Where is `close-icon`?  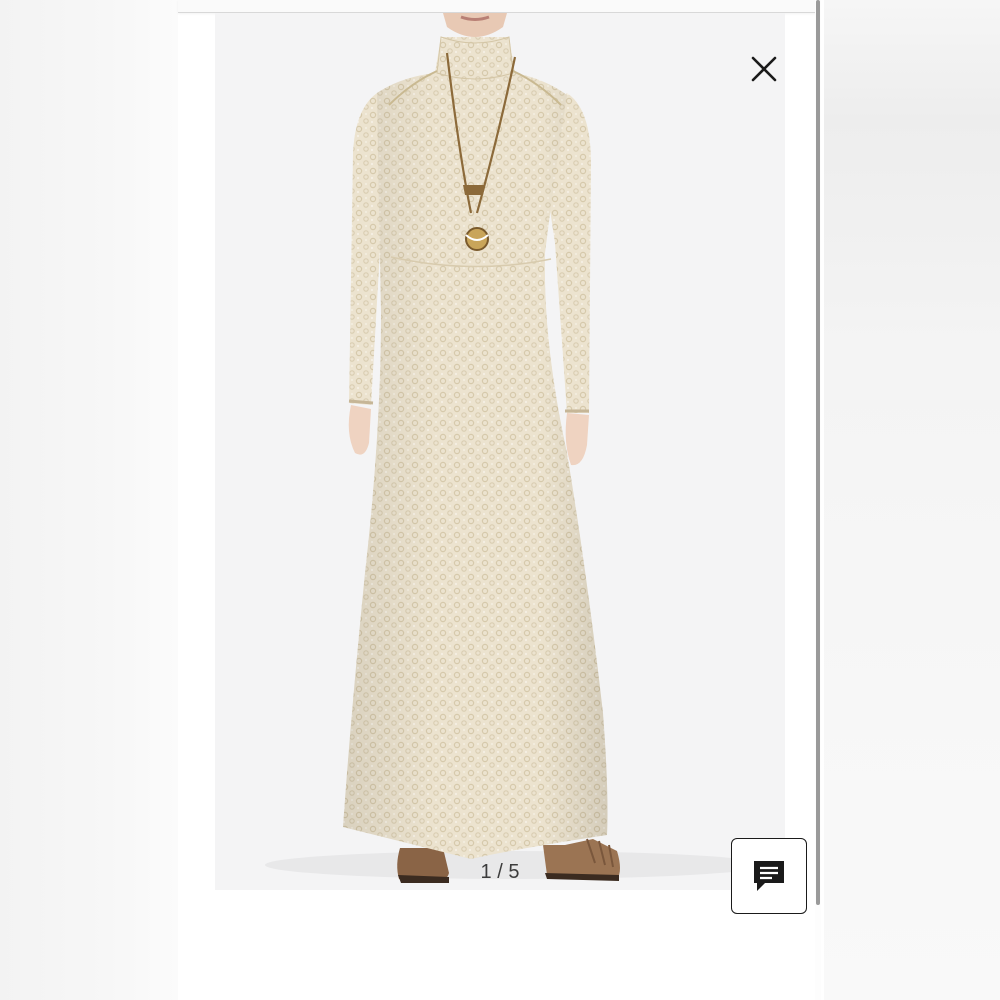
close-icon is located at coordinates (764, 69).